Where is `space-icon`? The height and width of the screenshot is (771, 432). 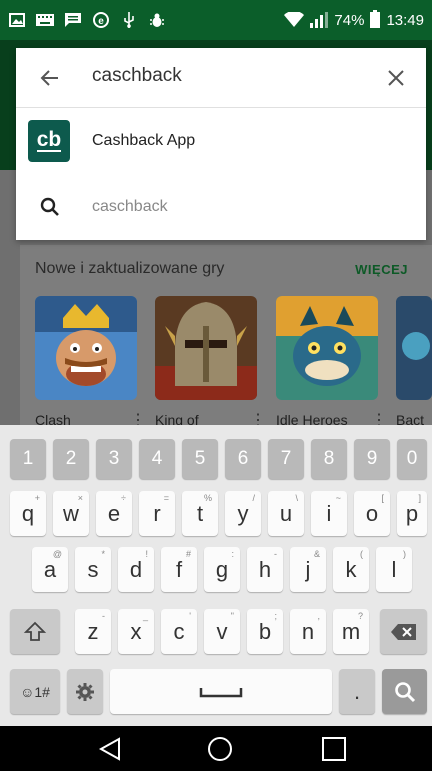
space-icon is located at coordinates (221, 692).